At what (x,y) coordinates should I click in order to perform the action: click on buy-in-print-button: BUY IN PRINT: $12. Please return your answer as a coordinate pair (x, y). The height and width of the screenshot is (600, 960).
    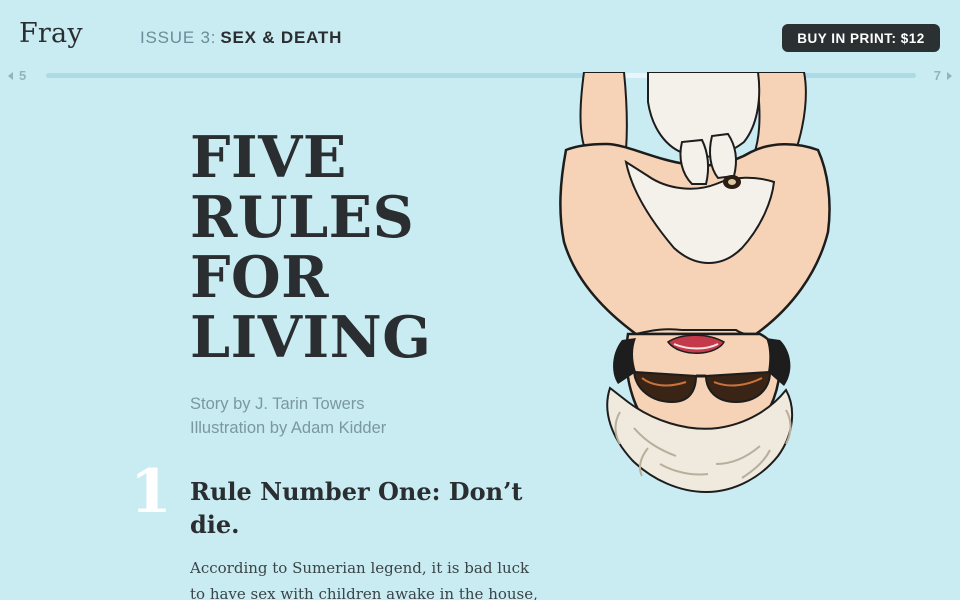
    Looking at the image, I should click on (861, 38).